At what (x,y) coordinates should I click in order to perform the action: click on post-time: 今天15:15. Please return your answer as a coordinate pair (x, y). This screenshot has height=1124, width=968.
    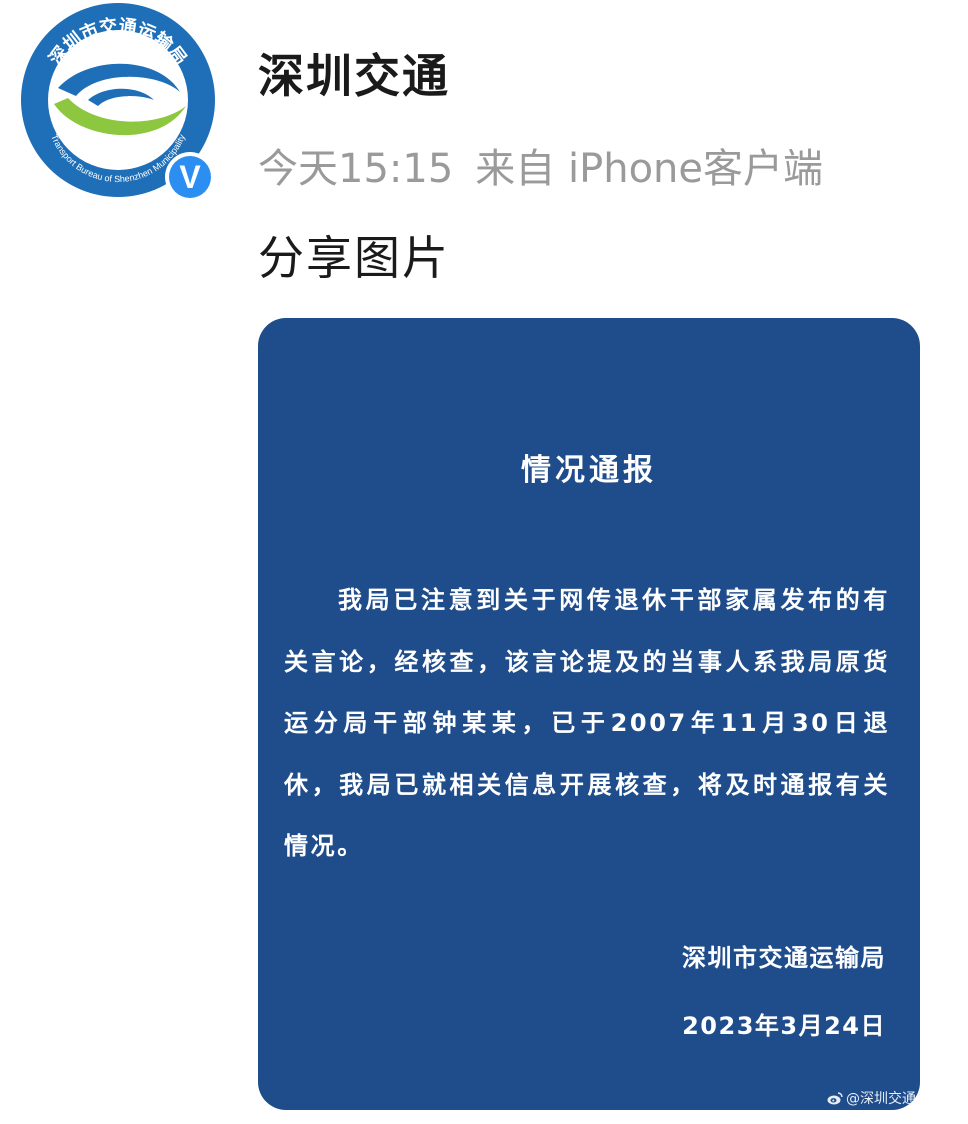
    Looking at the image, I should click on (356, 169).